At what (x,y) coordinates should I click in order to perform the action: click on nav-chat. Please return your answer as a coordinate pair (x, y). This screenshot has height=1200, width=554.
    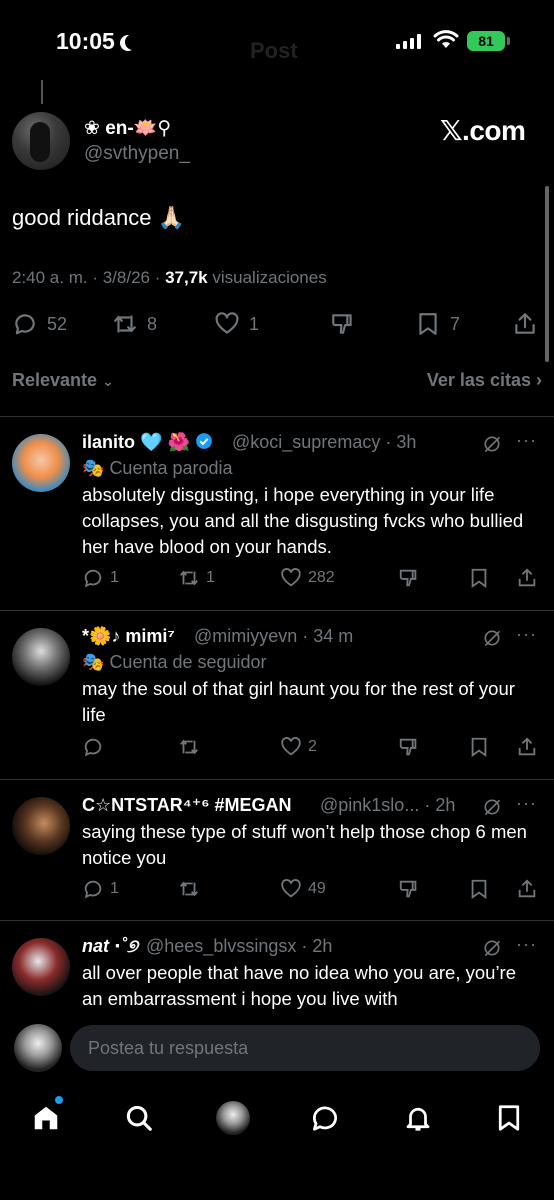
    Looking at the image, I should click on (325, 1118).